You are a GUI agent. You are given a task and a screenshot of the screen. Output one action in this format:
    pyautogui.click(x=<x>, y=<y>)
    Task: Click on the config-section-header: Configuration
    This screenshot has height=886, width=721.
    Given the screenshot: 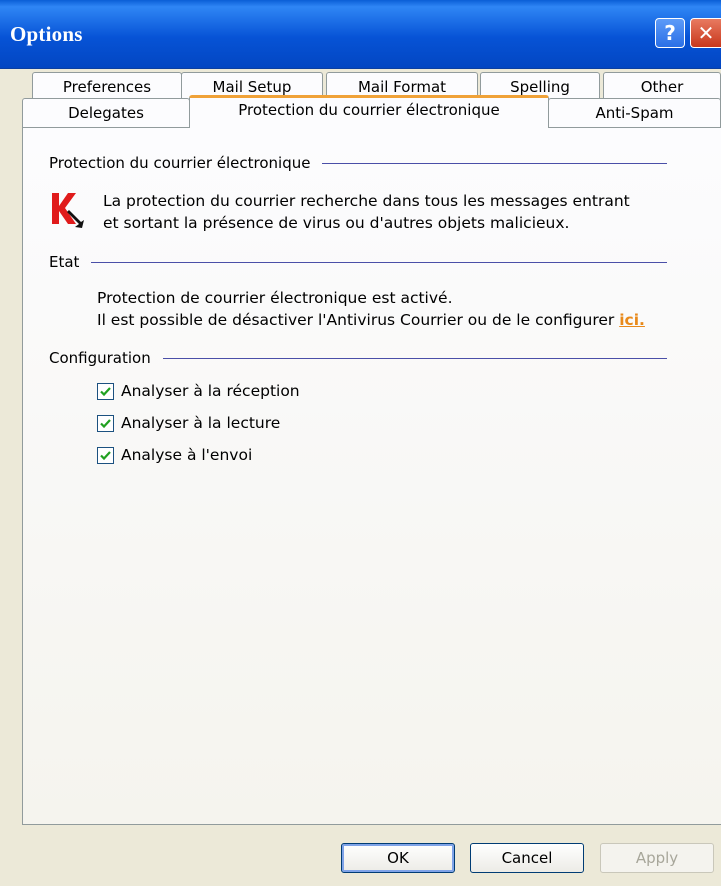 What is the action you would take?
    pyautogui.click(x=358, y=358)
    